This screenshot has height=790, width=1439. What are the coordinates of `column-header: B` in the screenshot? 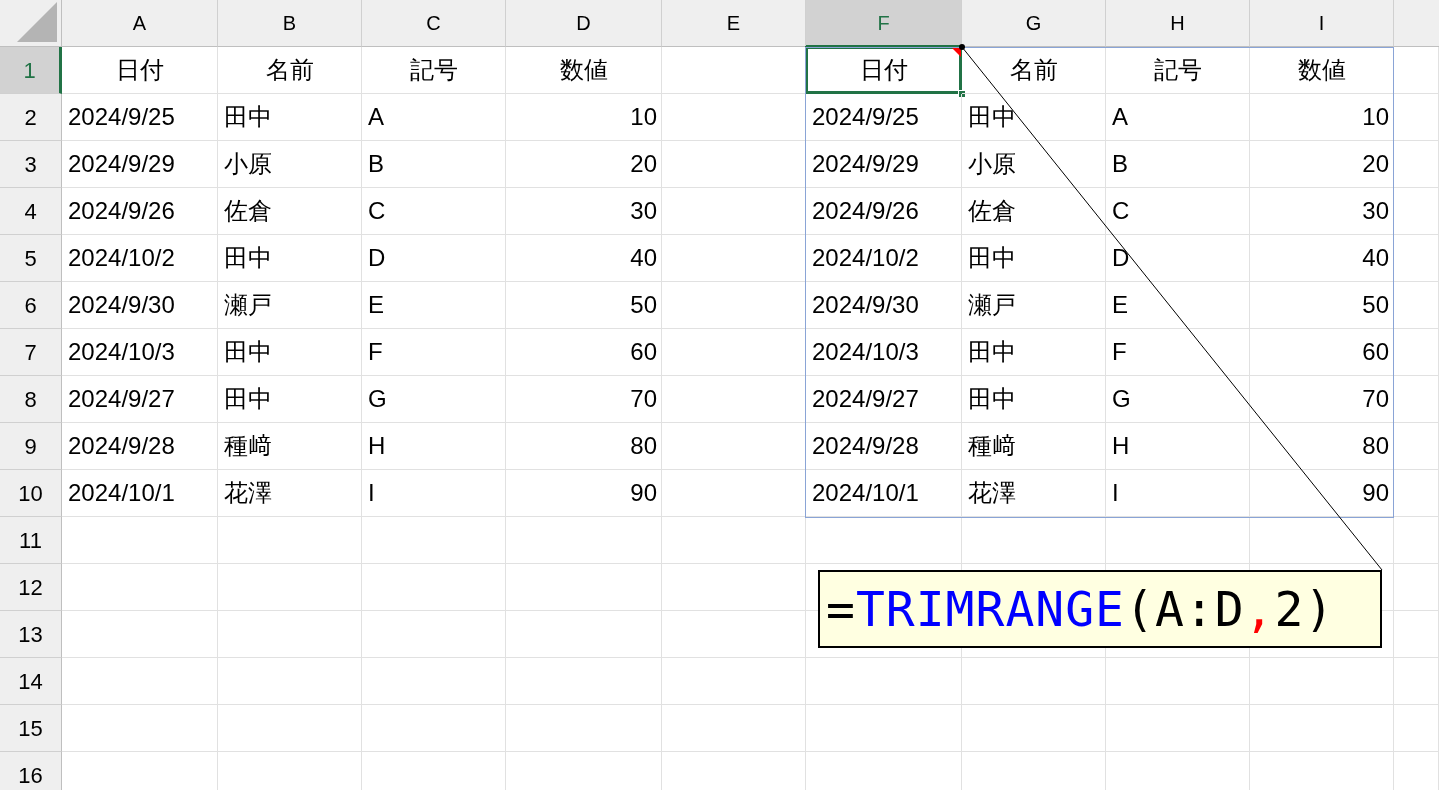 It's located at (290, 23).